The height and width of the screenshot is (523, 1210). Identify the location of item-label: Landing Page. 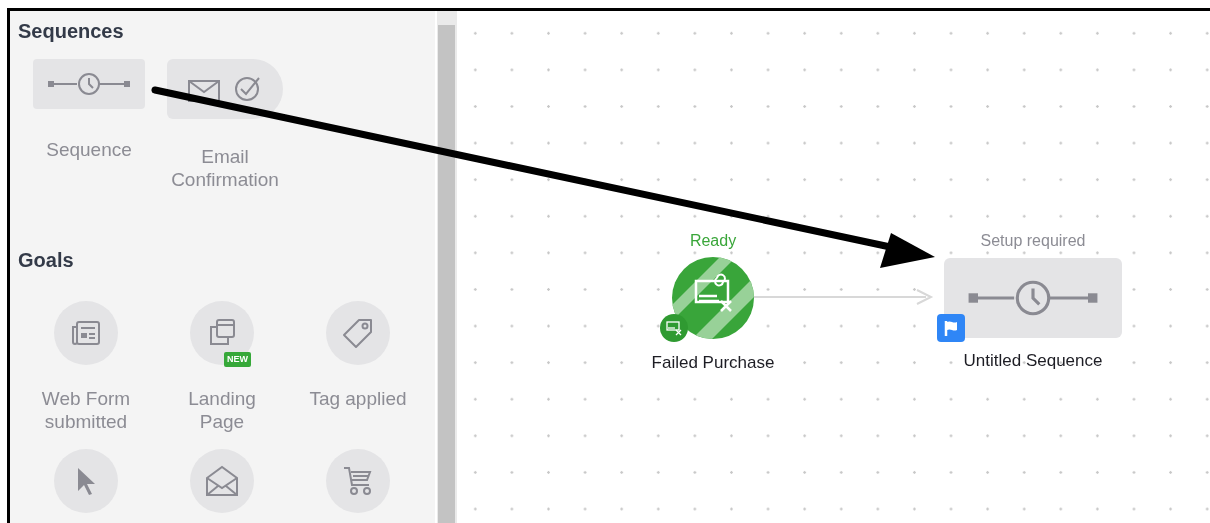
(222, 410).